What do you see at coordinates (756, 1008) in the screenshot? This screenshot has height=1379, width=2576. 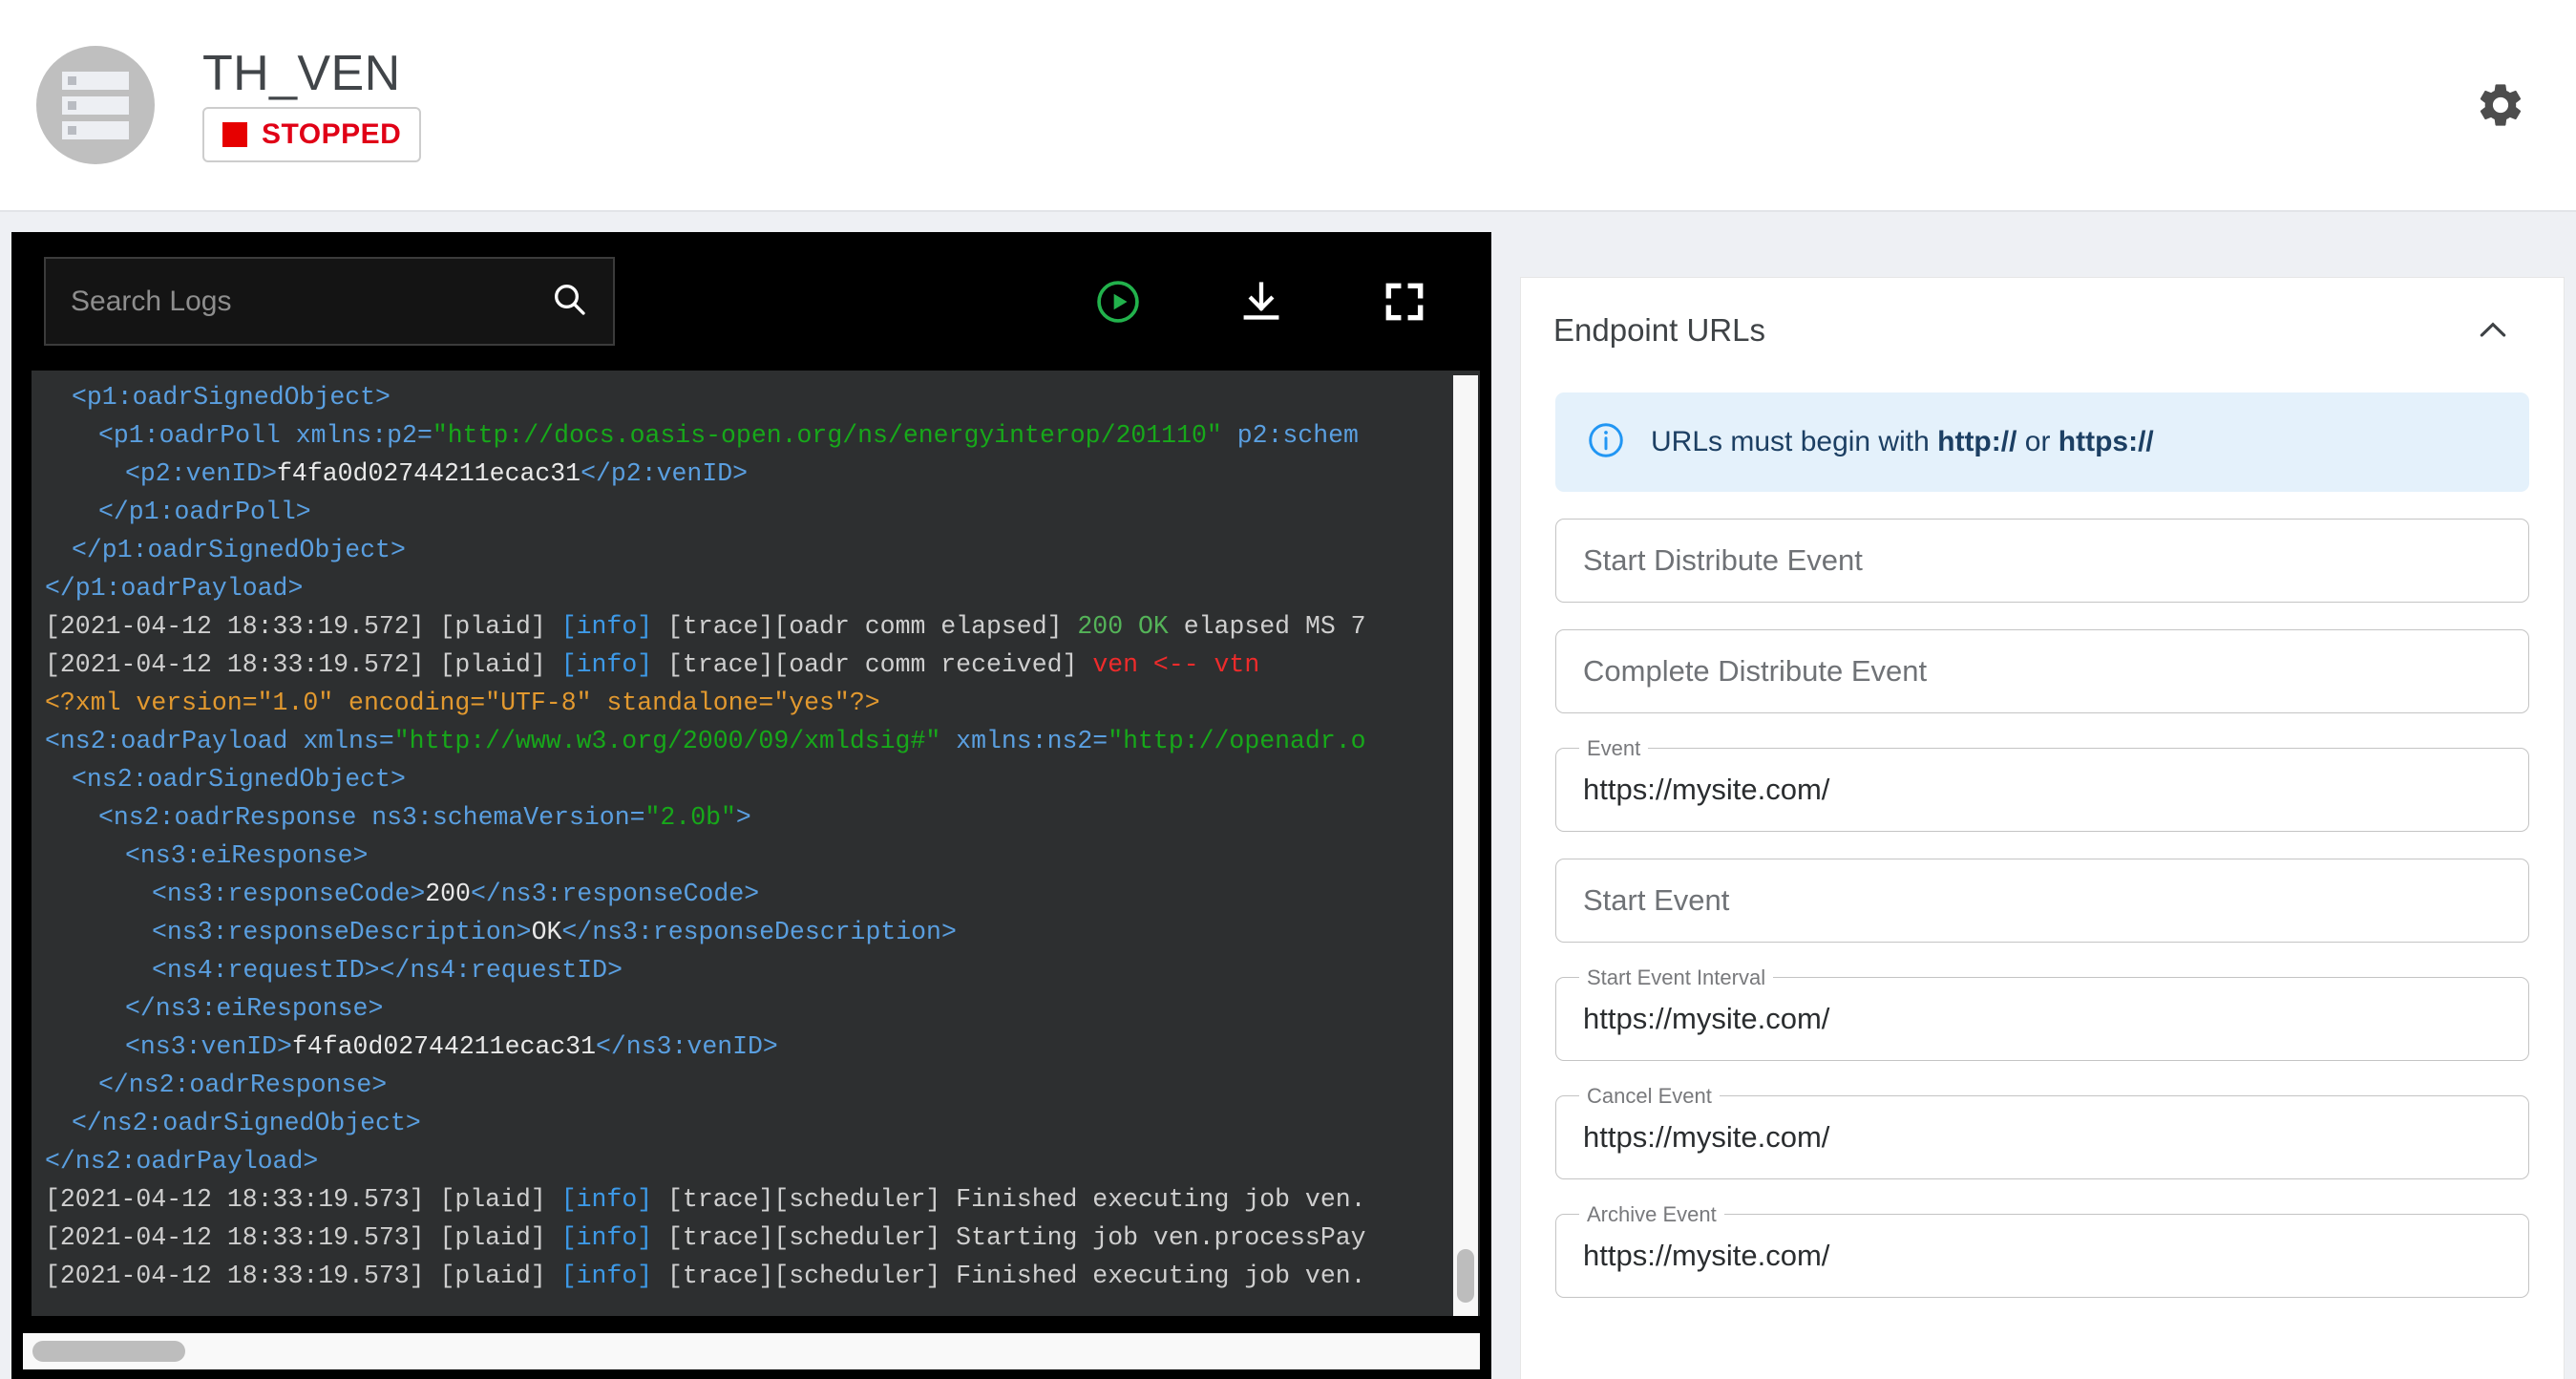 I see `log-line: </ns3:eiResponse>` at bounding box center [756, 1008].